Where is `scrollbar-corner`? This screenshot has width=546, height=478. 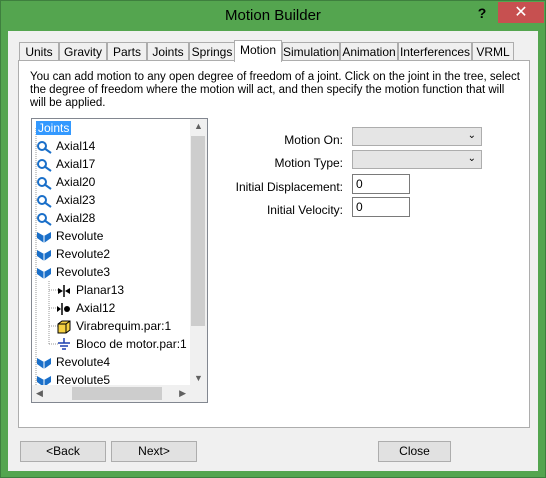
scrollbar-corner is located at coordinates (198, 393).